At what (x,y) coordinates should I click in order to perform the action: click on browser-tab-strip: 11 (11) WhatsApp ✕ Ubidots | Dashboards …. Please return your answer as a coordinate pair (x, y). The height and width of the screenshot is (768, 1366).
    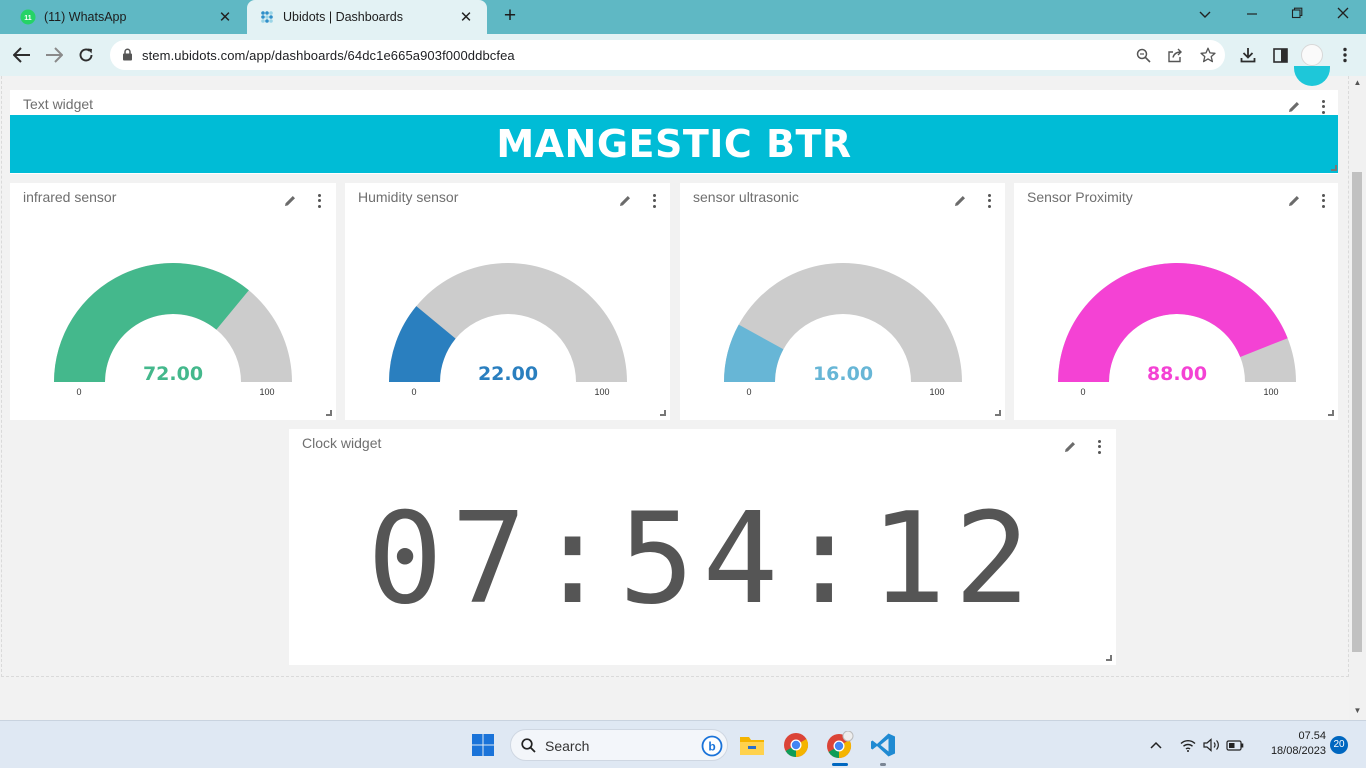
    Looking at the image, I should click on (683, 17).